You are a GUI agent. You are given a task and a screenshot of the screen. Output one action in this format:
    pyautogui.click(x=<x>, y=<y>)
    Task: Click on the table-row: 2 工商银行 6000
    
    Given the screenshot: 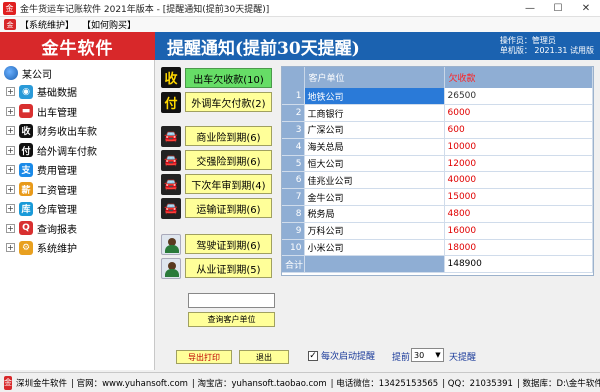 What is the action you would take?
    pyautogui.click(x=437, y=113)
    